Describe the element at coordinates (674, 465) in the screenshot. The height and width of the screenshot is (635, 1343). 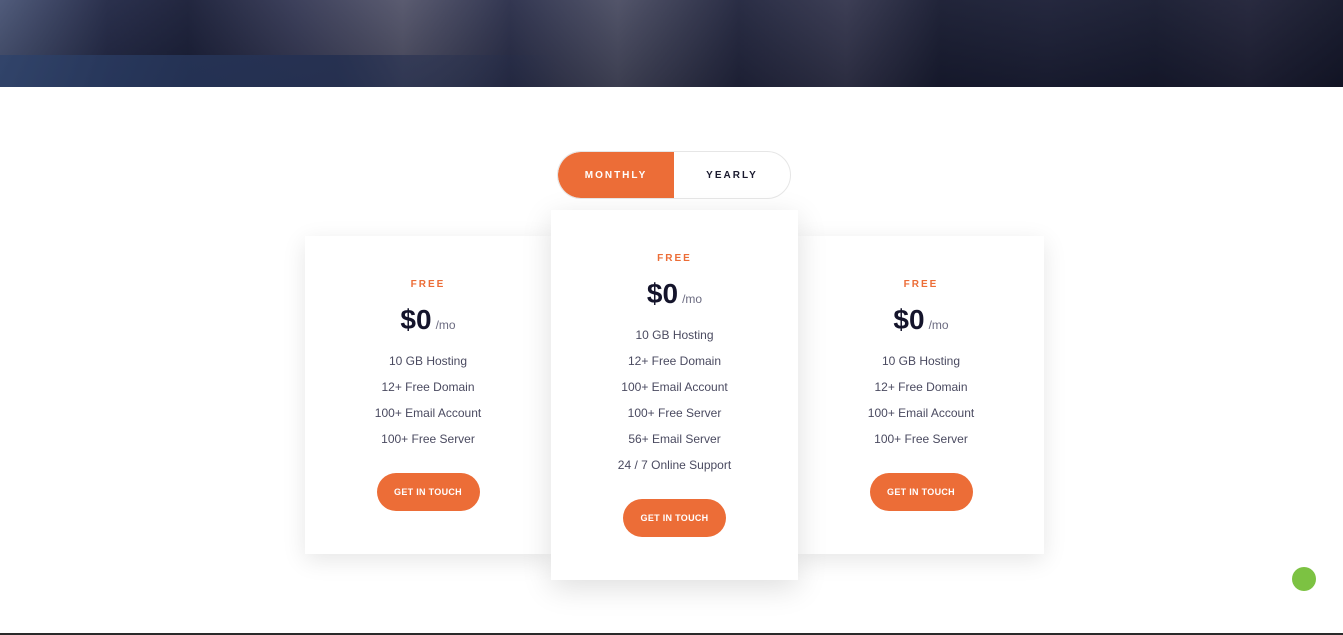
I see `feature-item: 24 / 7 Online Support` at that location.